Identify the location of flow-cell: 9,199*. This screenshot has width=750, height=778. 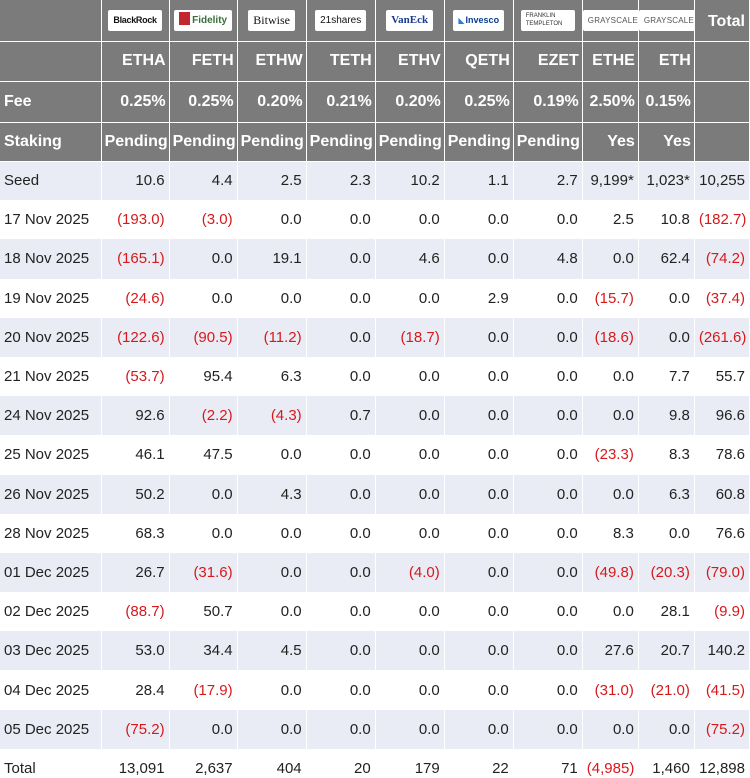
(610, 181).